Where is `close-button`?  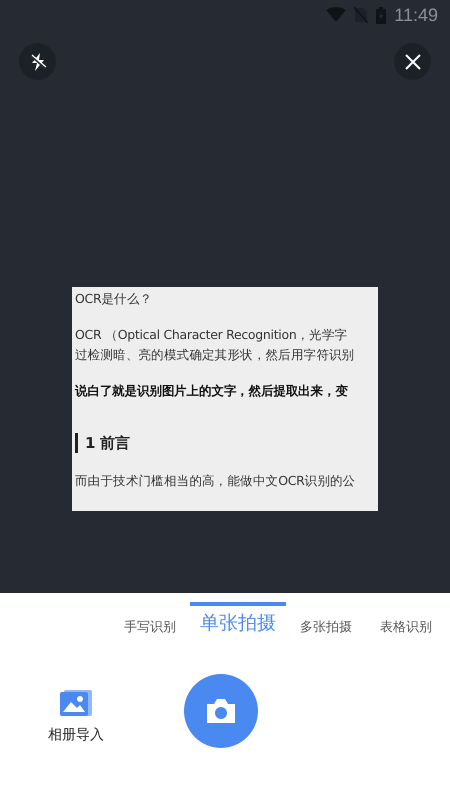
close-button is located at coordinates (412, 61).